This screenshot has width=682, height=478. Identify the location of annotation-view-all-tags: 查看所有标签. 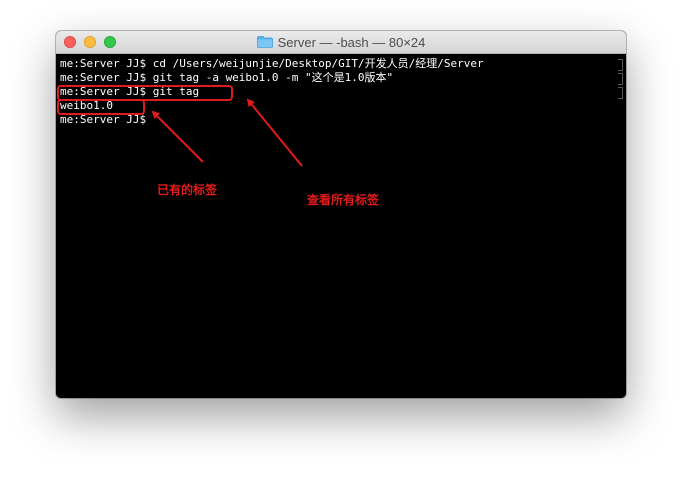
(343, 200).